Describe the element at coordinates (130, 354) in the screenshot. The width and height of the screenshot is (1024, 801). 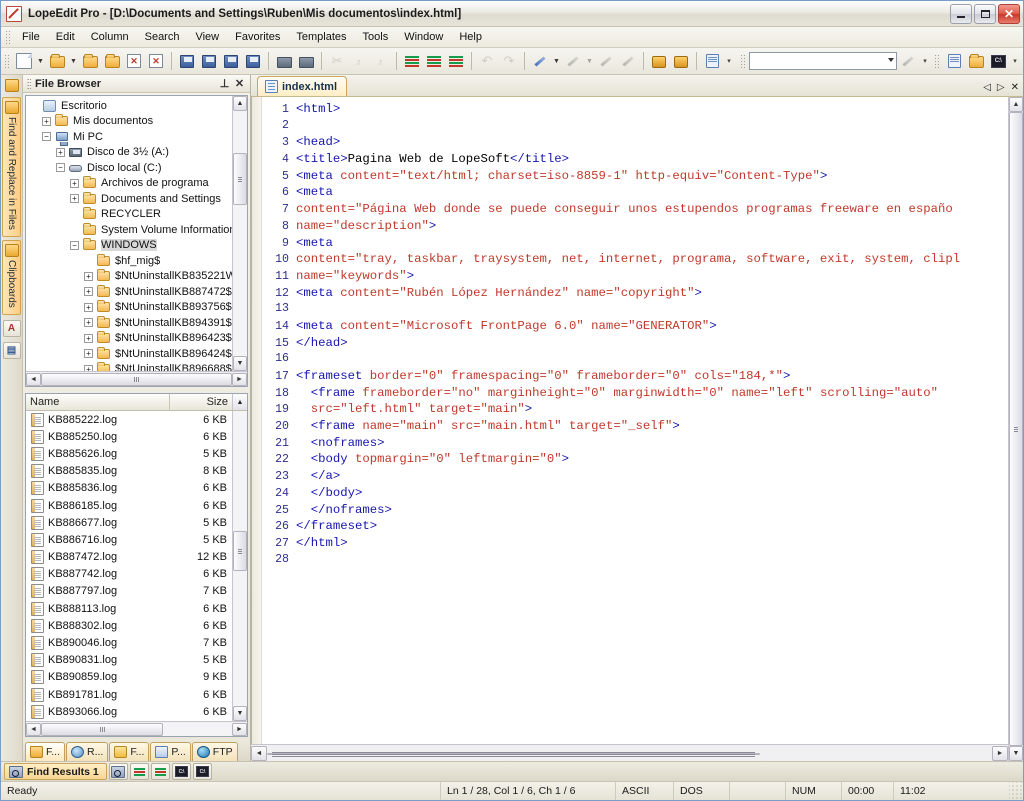
I see `tree-node: + $NtUninstallKB896424$` at that location.